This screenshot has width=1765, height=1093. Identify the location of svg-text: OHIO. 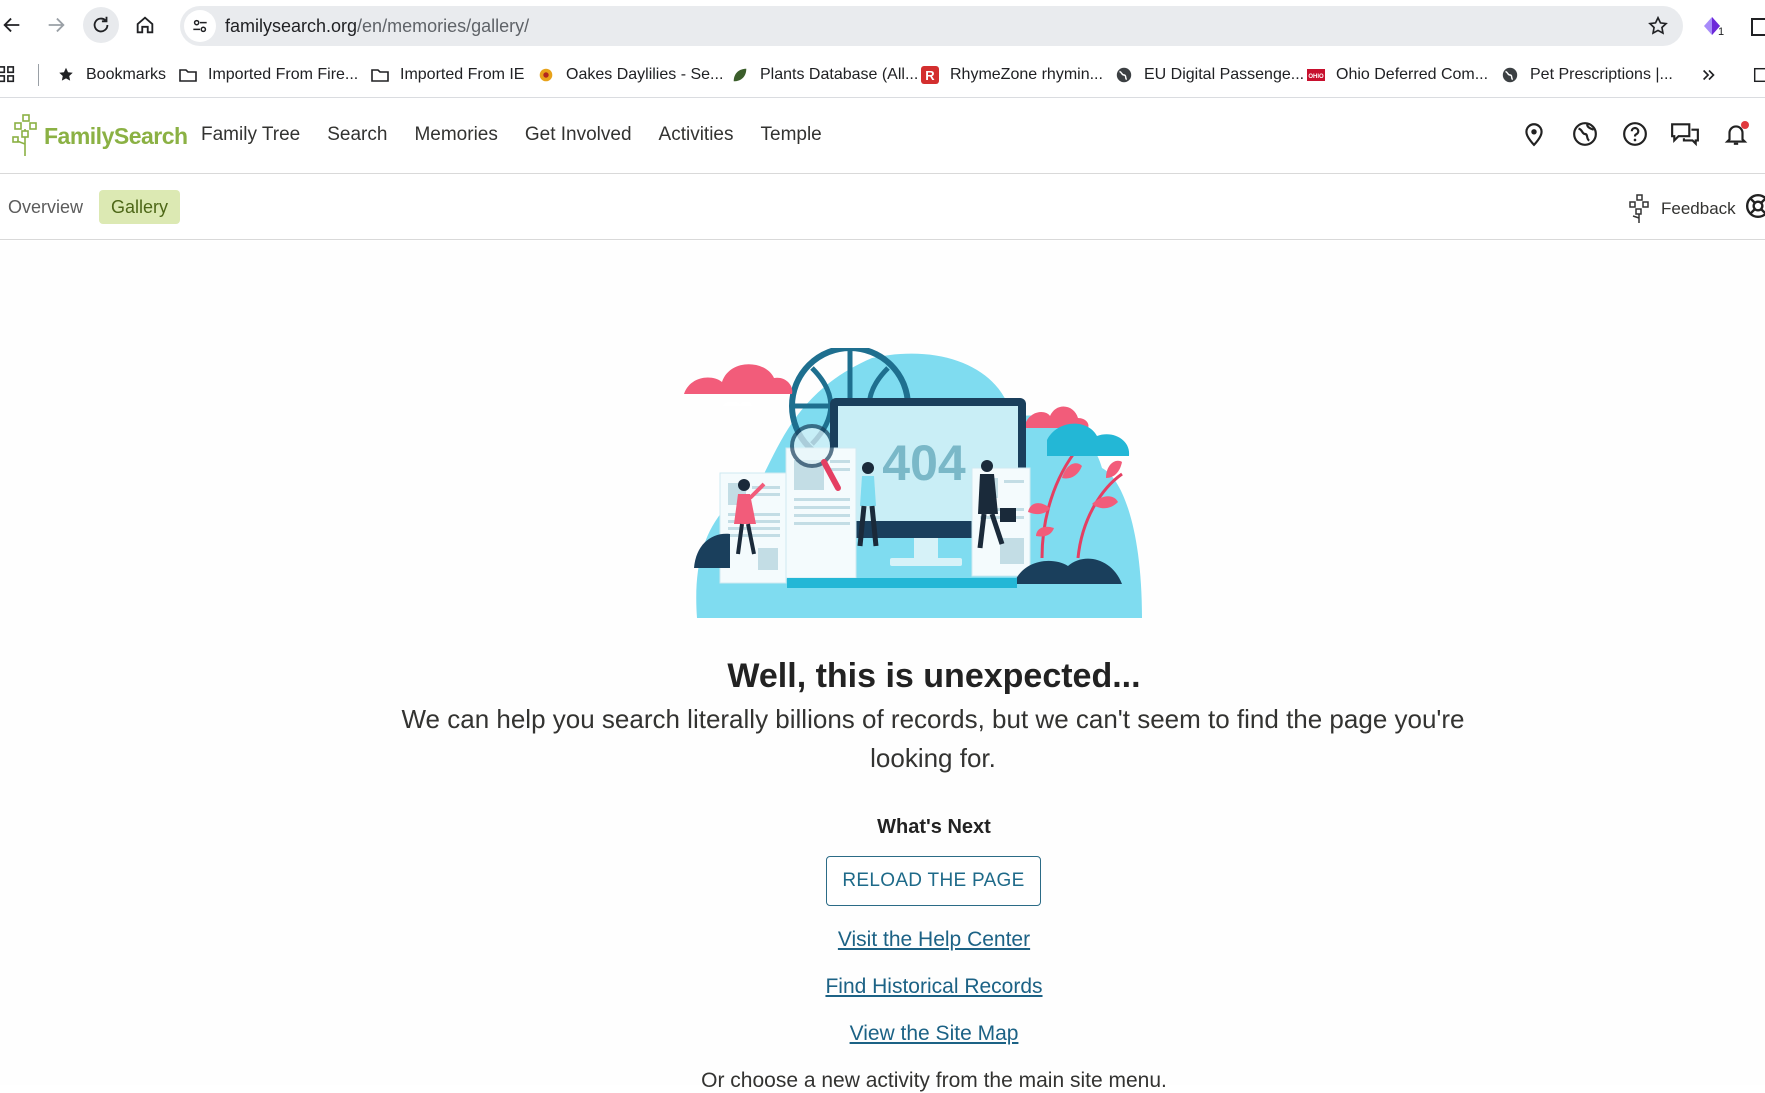
(1316, 77).